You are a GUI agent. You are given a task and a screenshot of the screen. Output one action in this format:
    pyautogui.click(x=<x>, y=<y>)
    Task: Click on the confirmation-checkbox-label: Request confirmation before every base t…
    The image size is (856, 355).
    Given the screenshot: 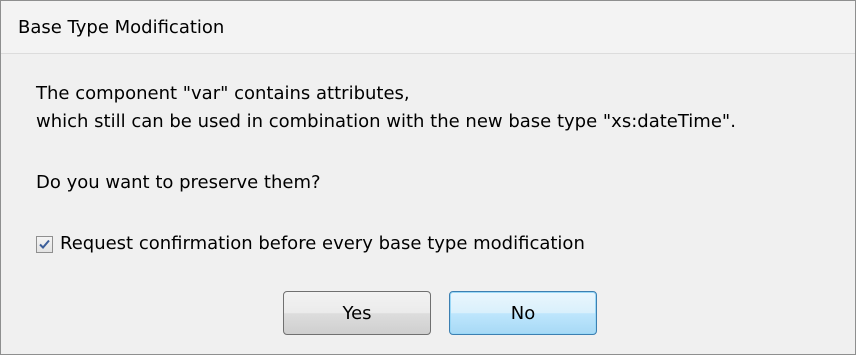 What is the action you would take?
    pyautogui.click(x=322, y=244)
    